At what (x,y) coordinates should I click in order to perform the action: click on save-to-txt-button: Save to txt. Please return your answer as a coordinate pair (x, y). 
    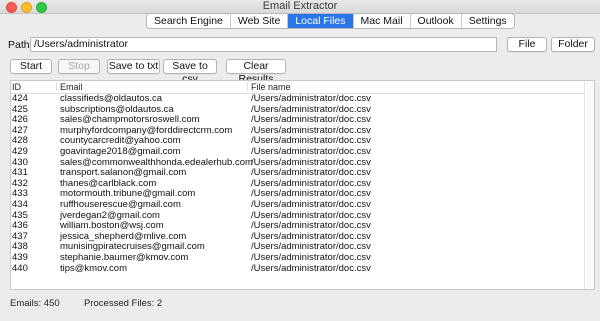
    Looking at the image, I should click on (133, 66).